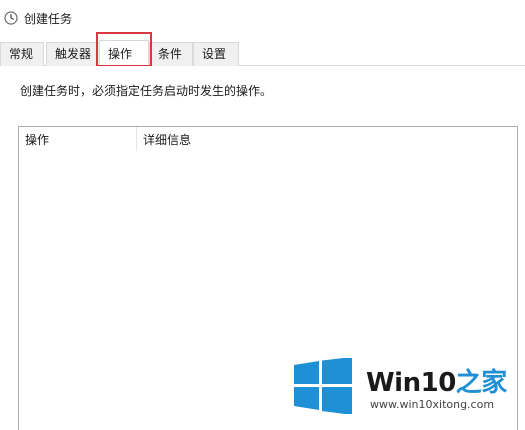 This screenshot has height=430, width=525. Describe the element at coordinates (22, 54) in the screenshot. I see `tab-general: 常规` at that location.